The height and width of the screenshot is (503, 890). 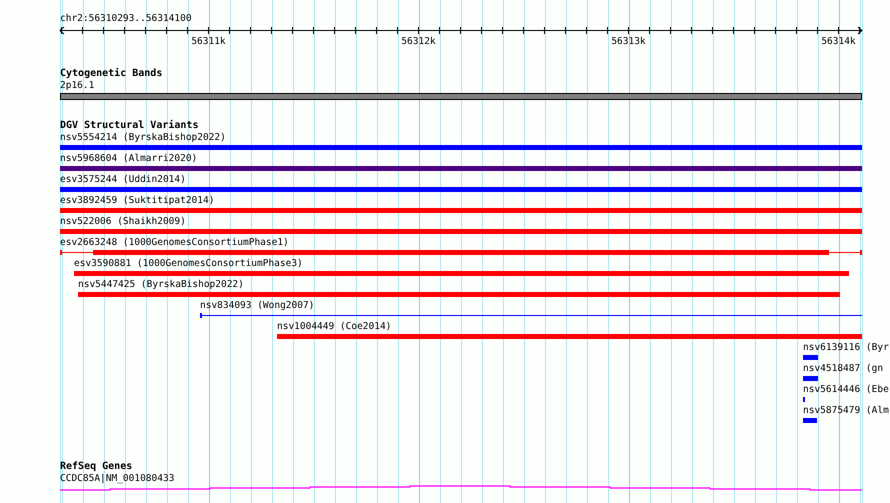 What do you see at coordinates (174, 242) in the screenshot?
I see `variant-label: esv2663248 (1000GenomesConsortiumPhase1)` at bounding box center [174, 242].